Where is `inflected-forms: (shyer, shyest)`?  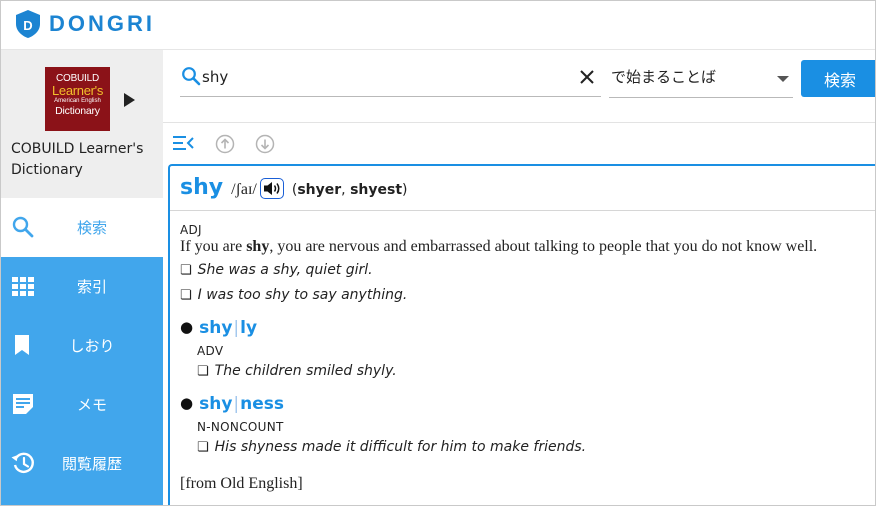
inflected-forms: (shyer, shyest) is located at coordinates (350, 190).